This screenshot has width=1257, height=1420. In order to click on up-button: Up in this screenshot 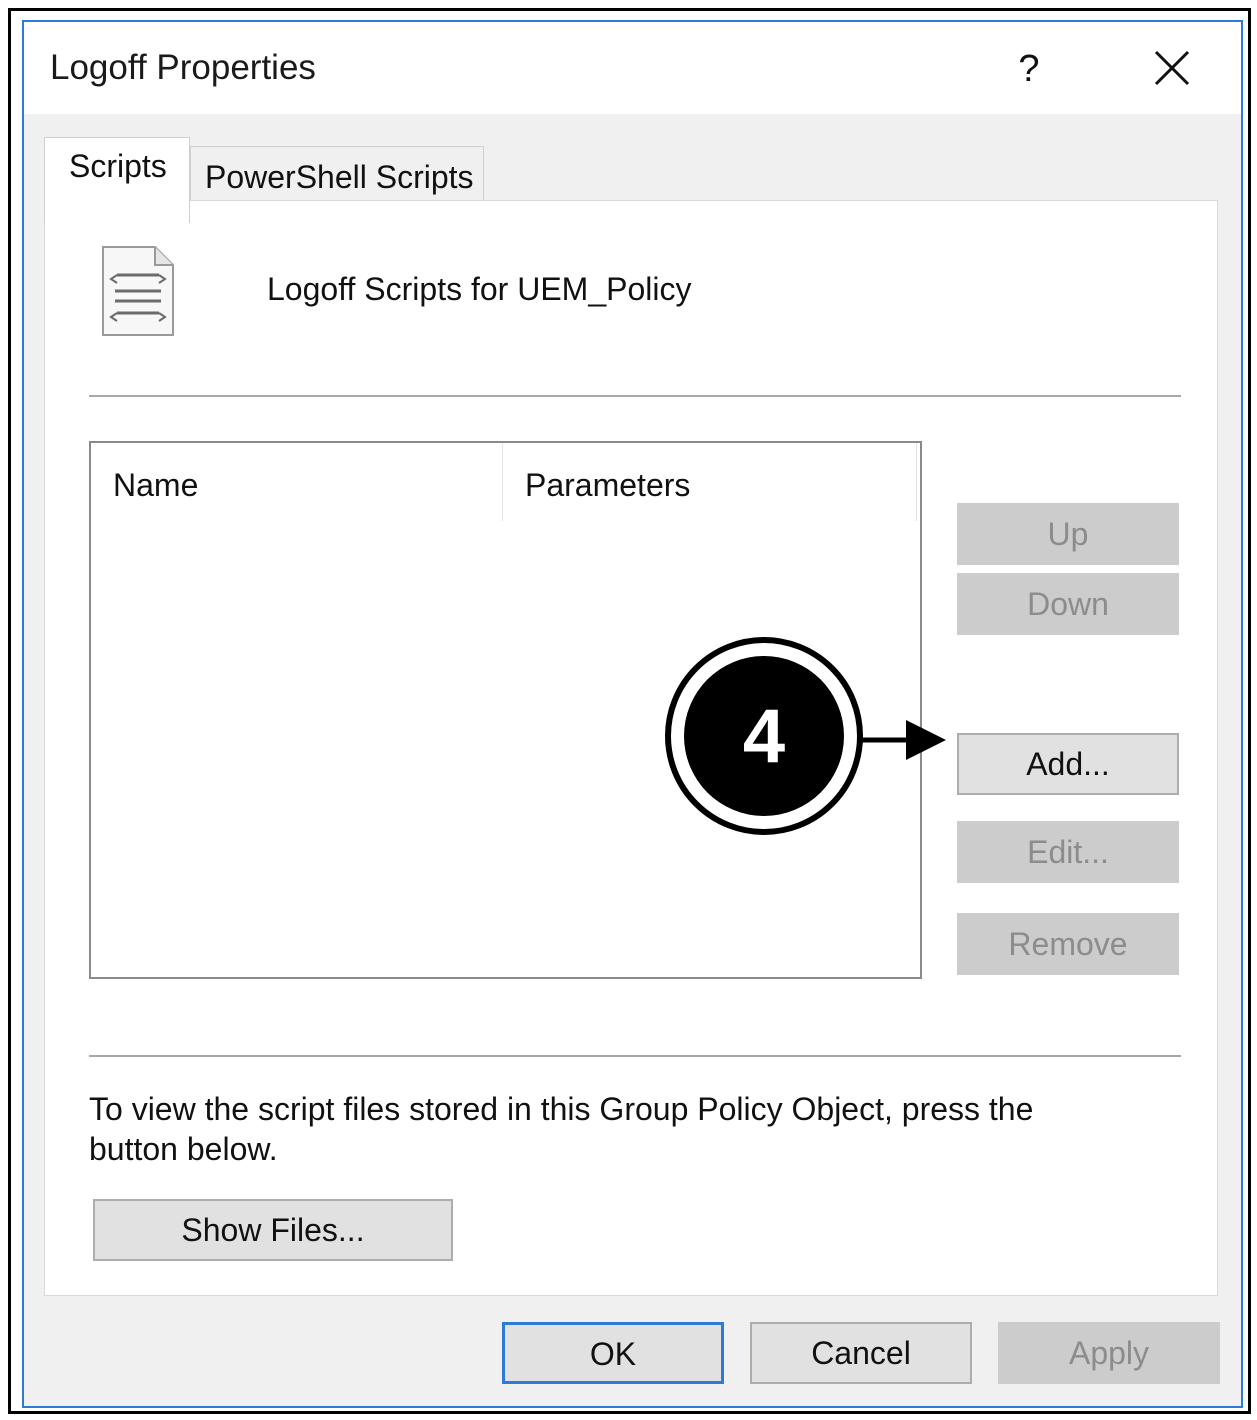, I will do `click(1068, 534)`.